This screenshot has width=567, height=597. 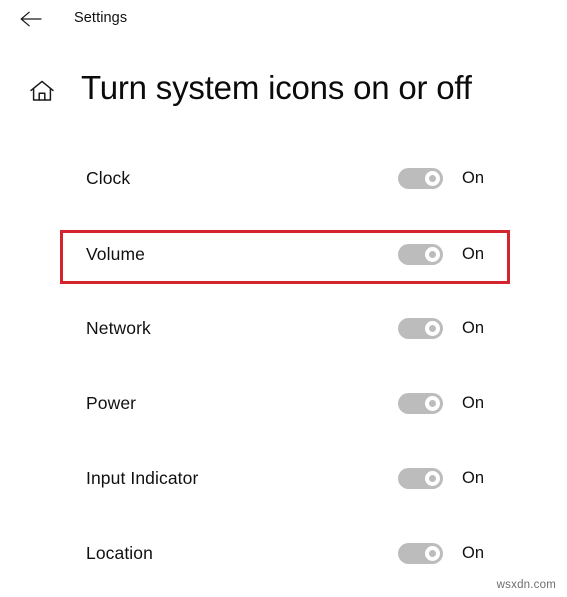 What do you see at coordinates (420, 328) in the screenshot?
I see `toggle-switch-network` at bounding box center [420, 328].